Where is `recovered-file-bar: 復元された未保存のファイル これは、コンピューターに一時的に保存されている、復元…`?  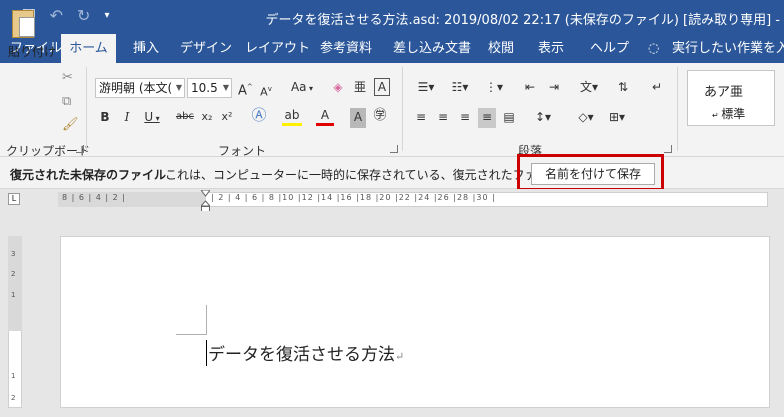
recovered-file-bar: 復元された未保存のファイル これは、コンピューターに一時的に保存されている、復元… is located at coordinates (392, 173).